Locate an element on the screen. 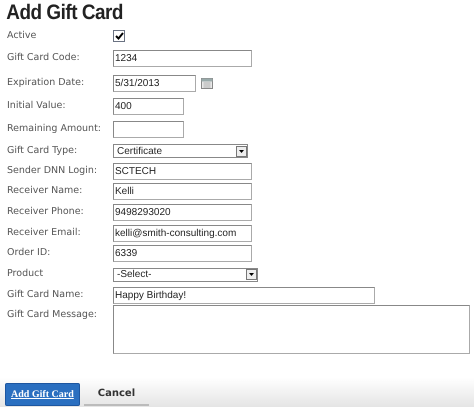 The width and height of the screenshot is (474, 407). input-field: 400 is located at coordinates (148, 106).